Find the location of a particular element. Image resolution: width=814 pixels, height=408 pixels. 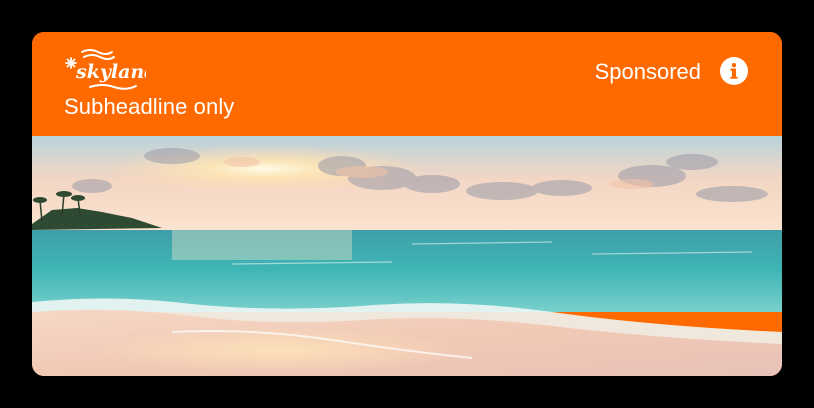

info-icon is located at coordinates (734, 71).